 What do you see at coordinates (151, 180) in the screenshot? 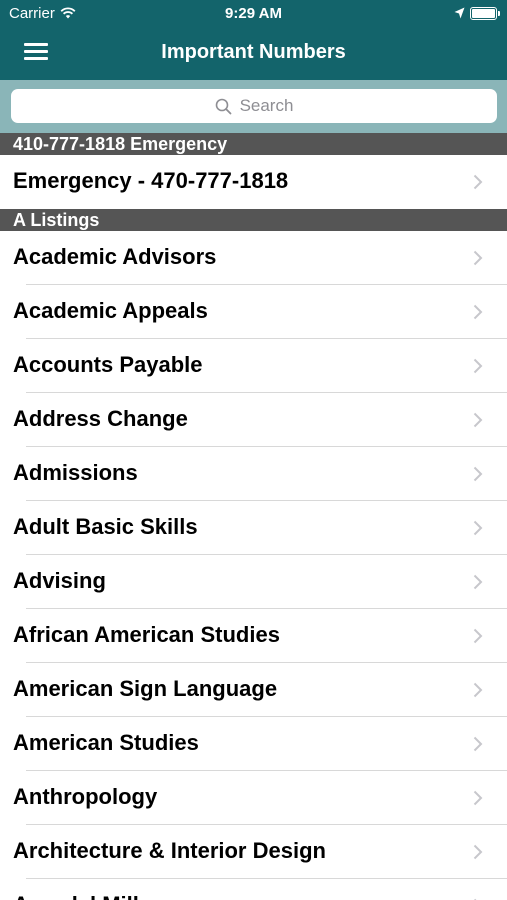
I see `list-item-label: Emergency - 470-777-1818` at bounding box center [151, 180].